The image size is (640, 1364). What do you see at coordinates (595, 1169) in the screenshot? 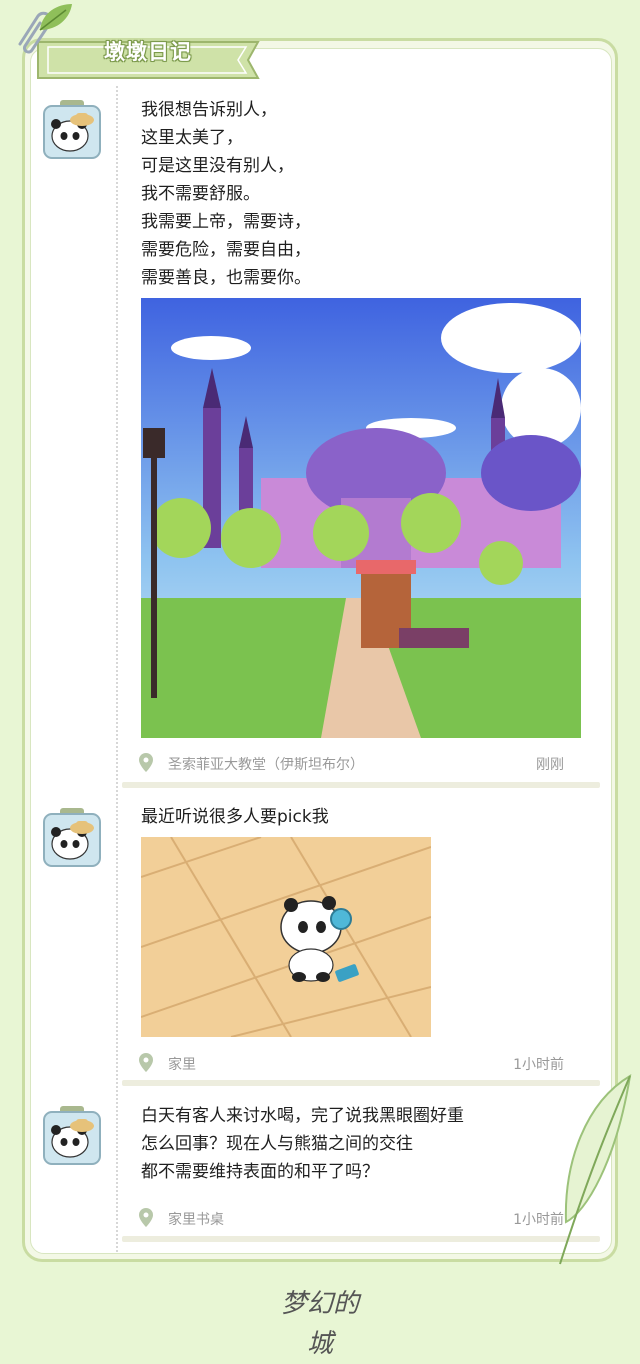
I see `feather-quill-icon` at bounding box center [595, 1169].